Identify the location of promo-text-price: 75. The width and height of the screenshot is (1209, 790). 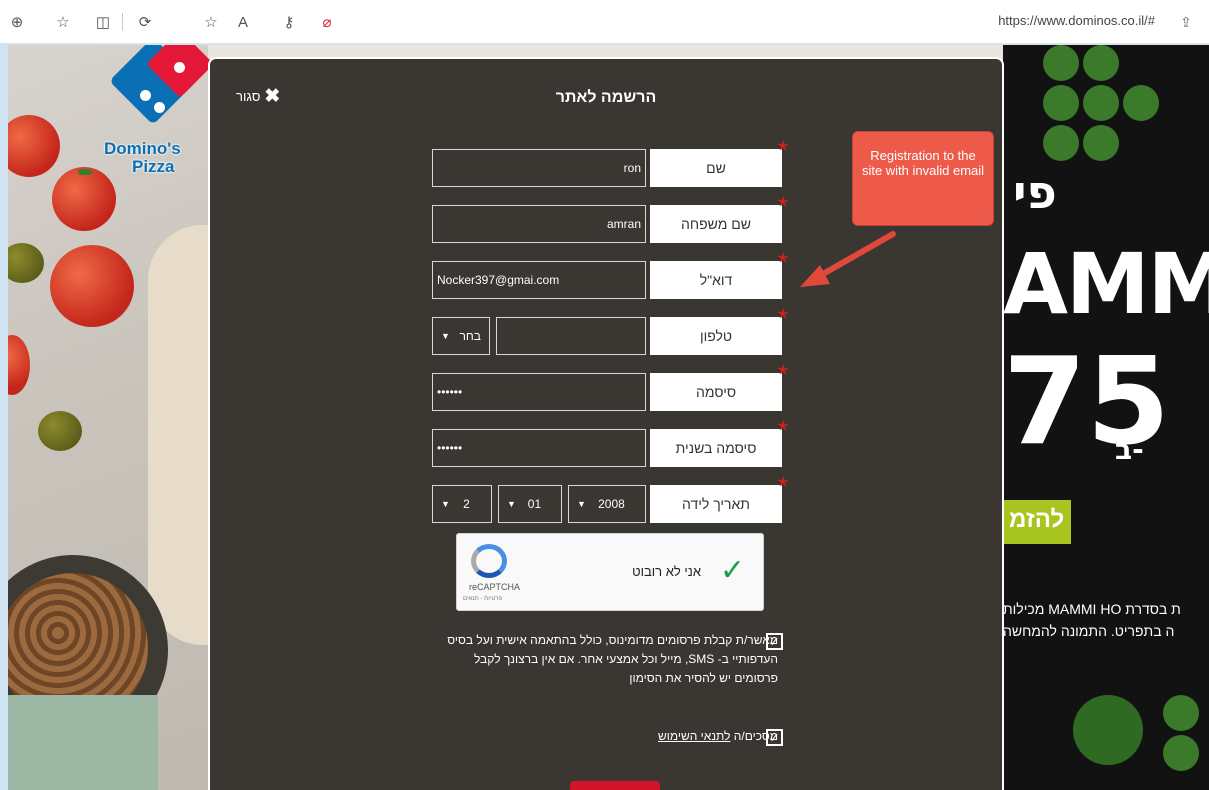
(1086, 402).